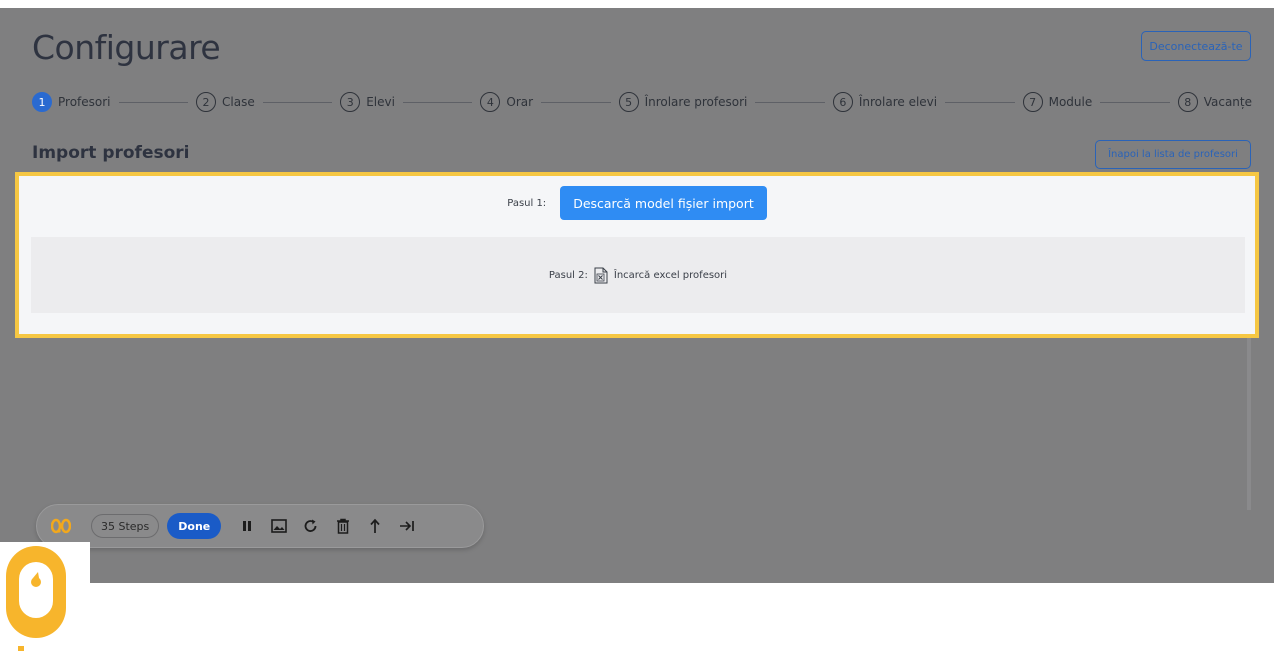  Describe the element at coordinates (247, 526) in the screenshot. I see `pause-icon` at that location.